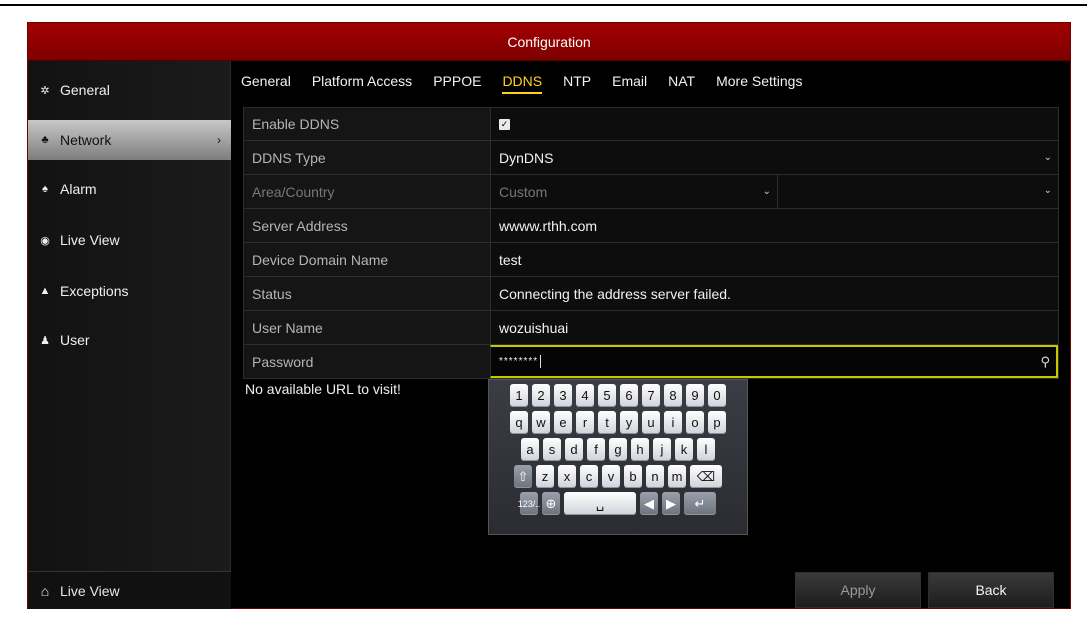 Image resolution: width=1087 pixels, height=617 pixels. What do you see at coordinates (607, 422) in the screenshot?
I see `key-t: t` at bounding box center [607, 422].